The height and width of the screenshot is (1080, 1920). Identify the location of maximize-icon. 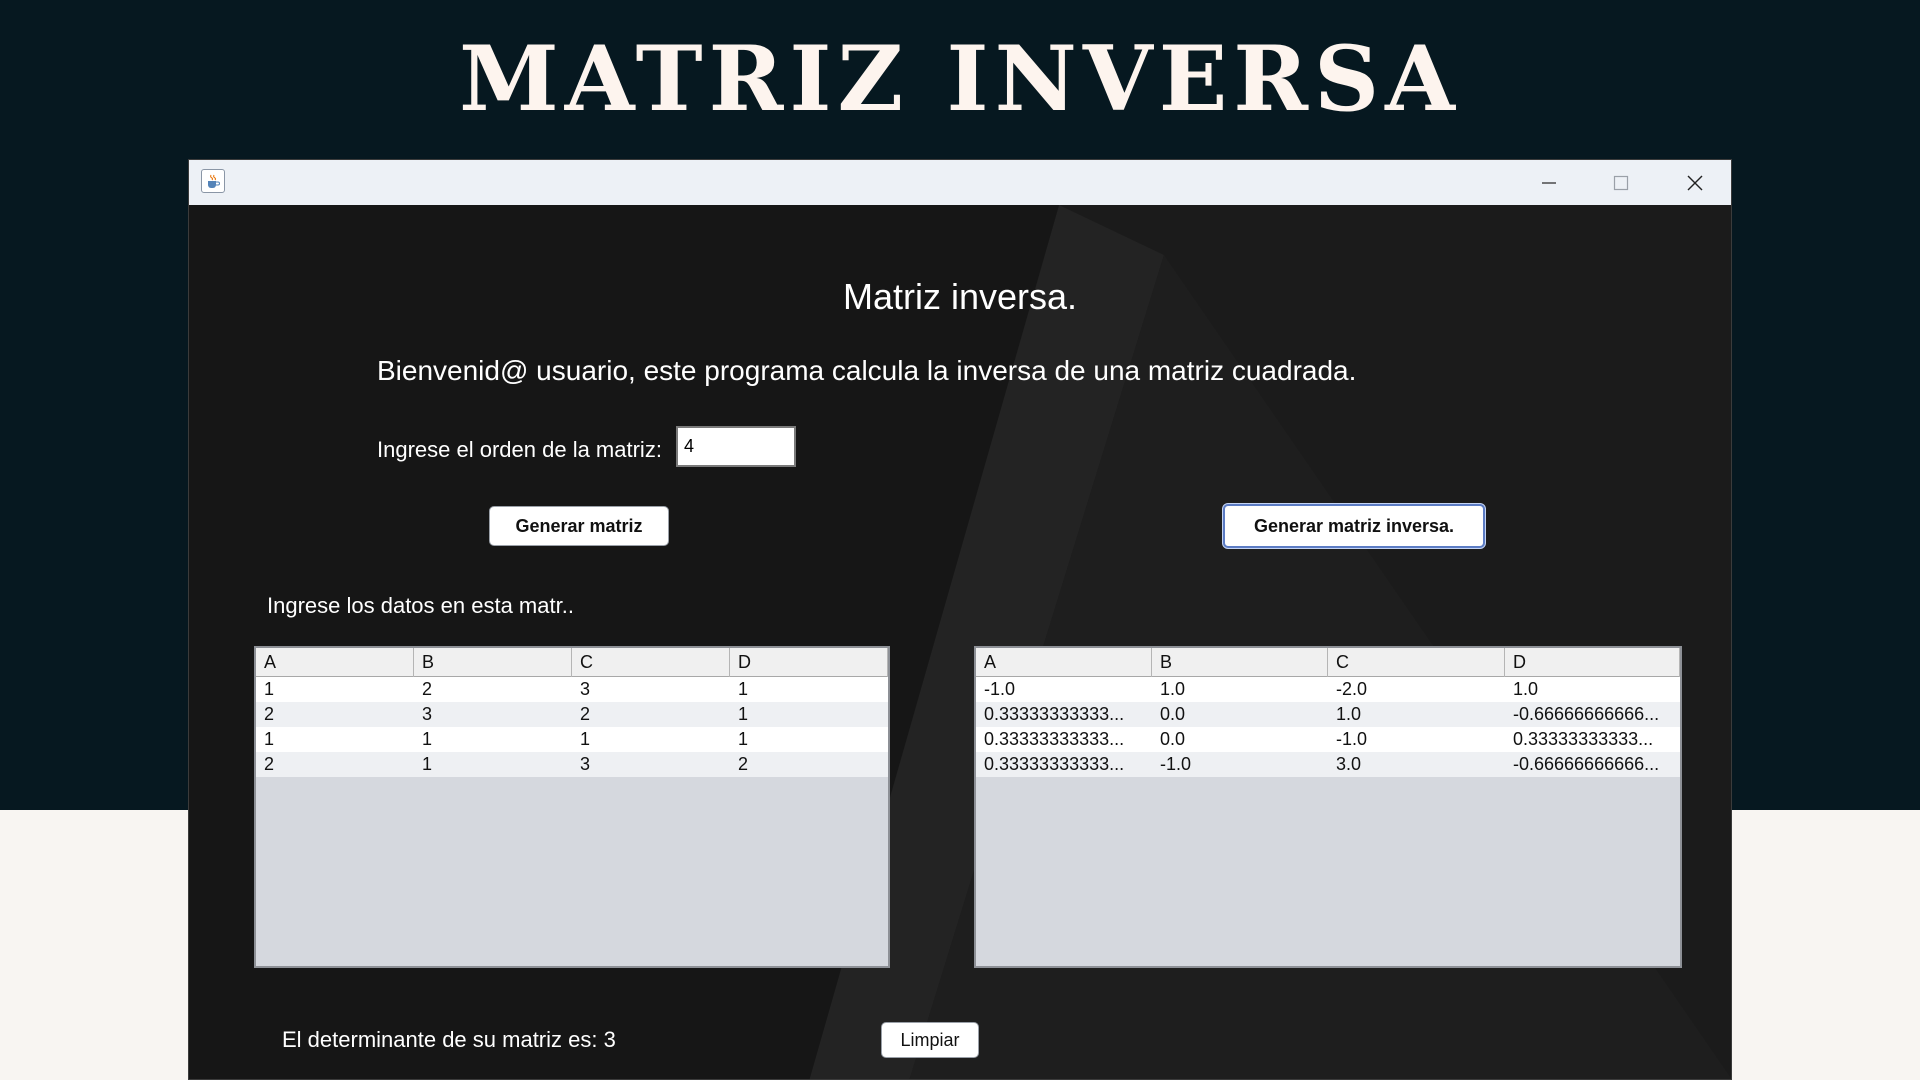
(1621, 183).